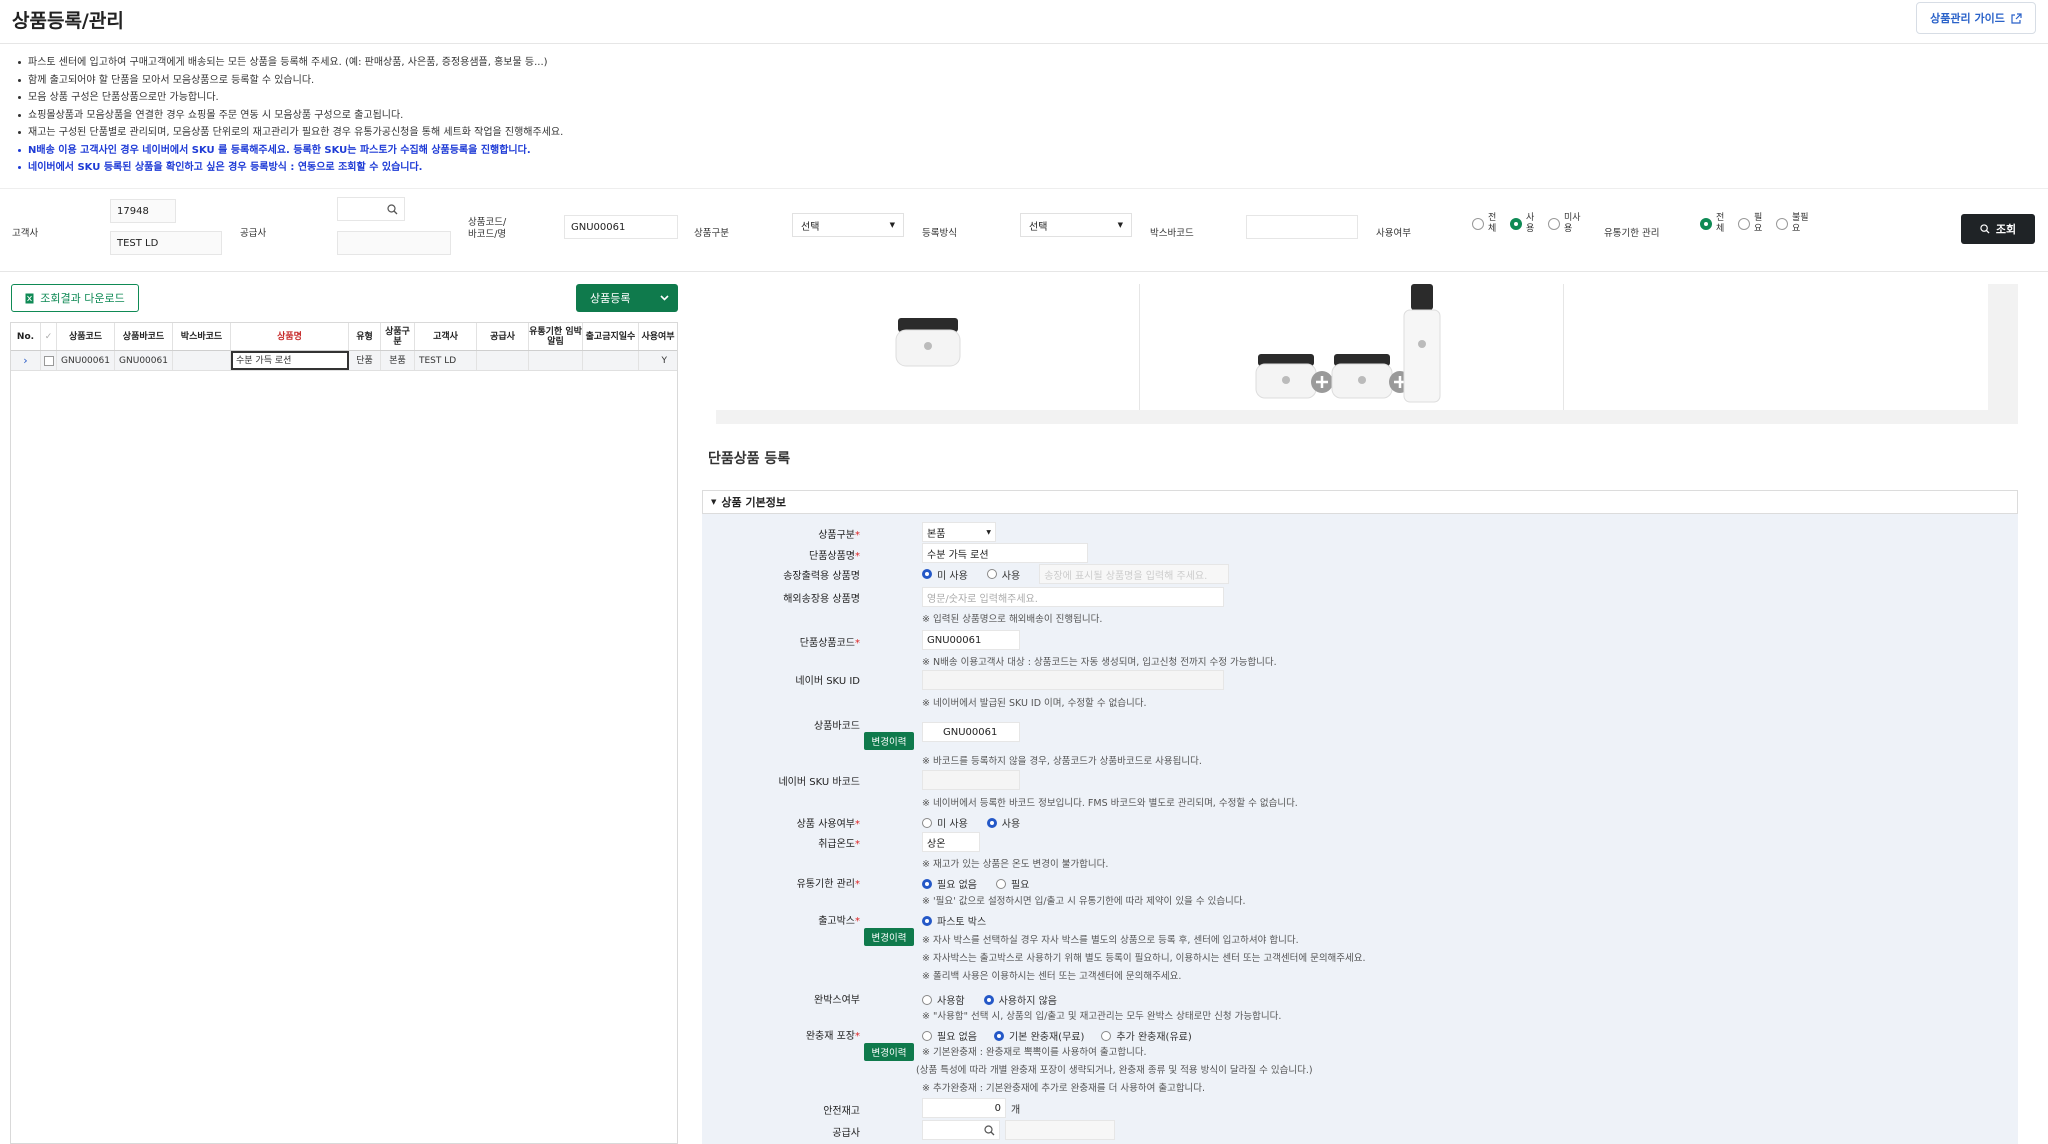 This screenshot has width=2048, height=1144. What do you see at coordinates (1038, 227) in the screenshot?
I see `method-select-value: 선택` at bounding box center [1038, 227].